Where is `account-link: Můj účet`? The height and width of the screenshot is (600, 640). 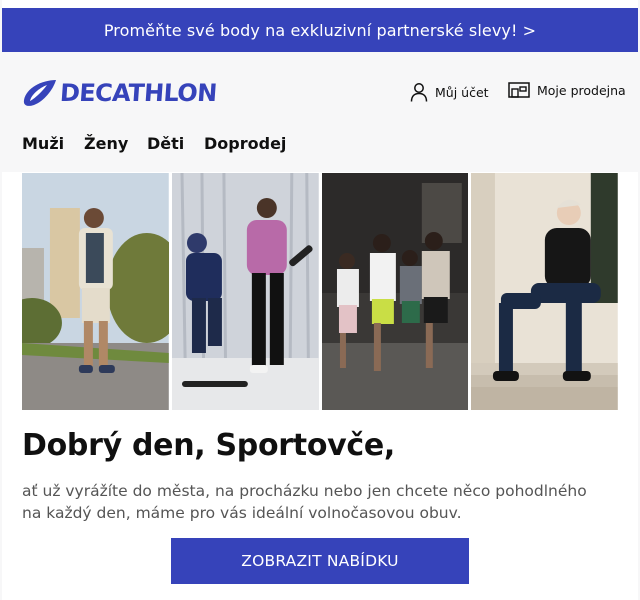 account-link: Můj účet is located at coordinates (449, 92).